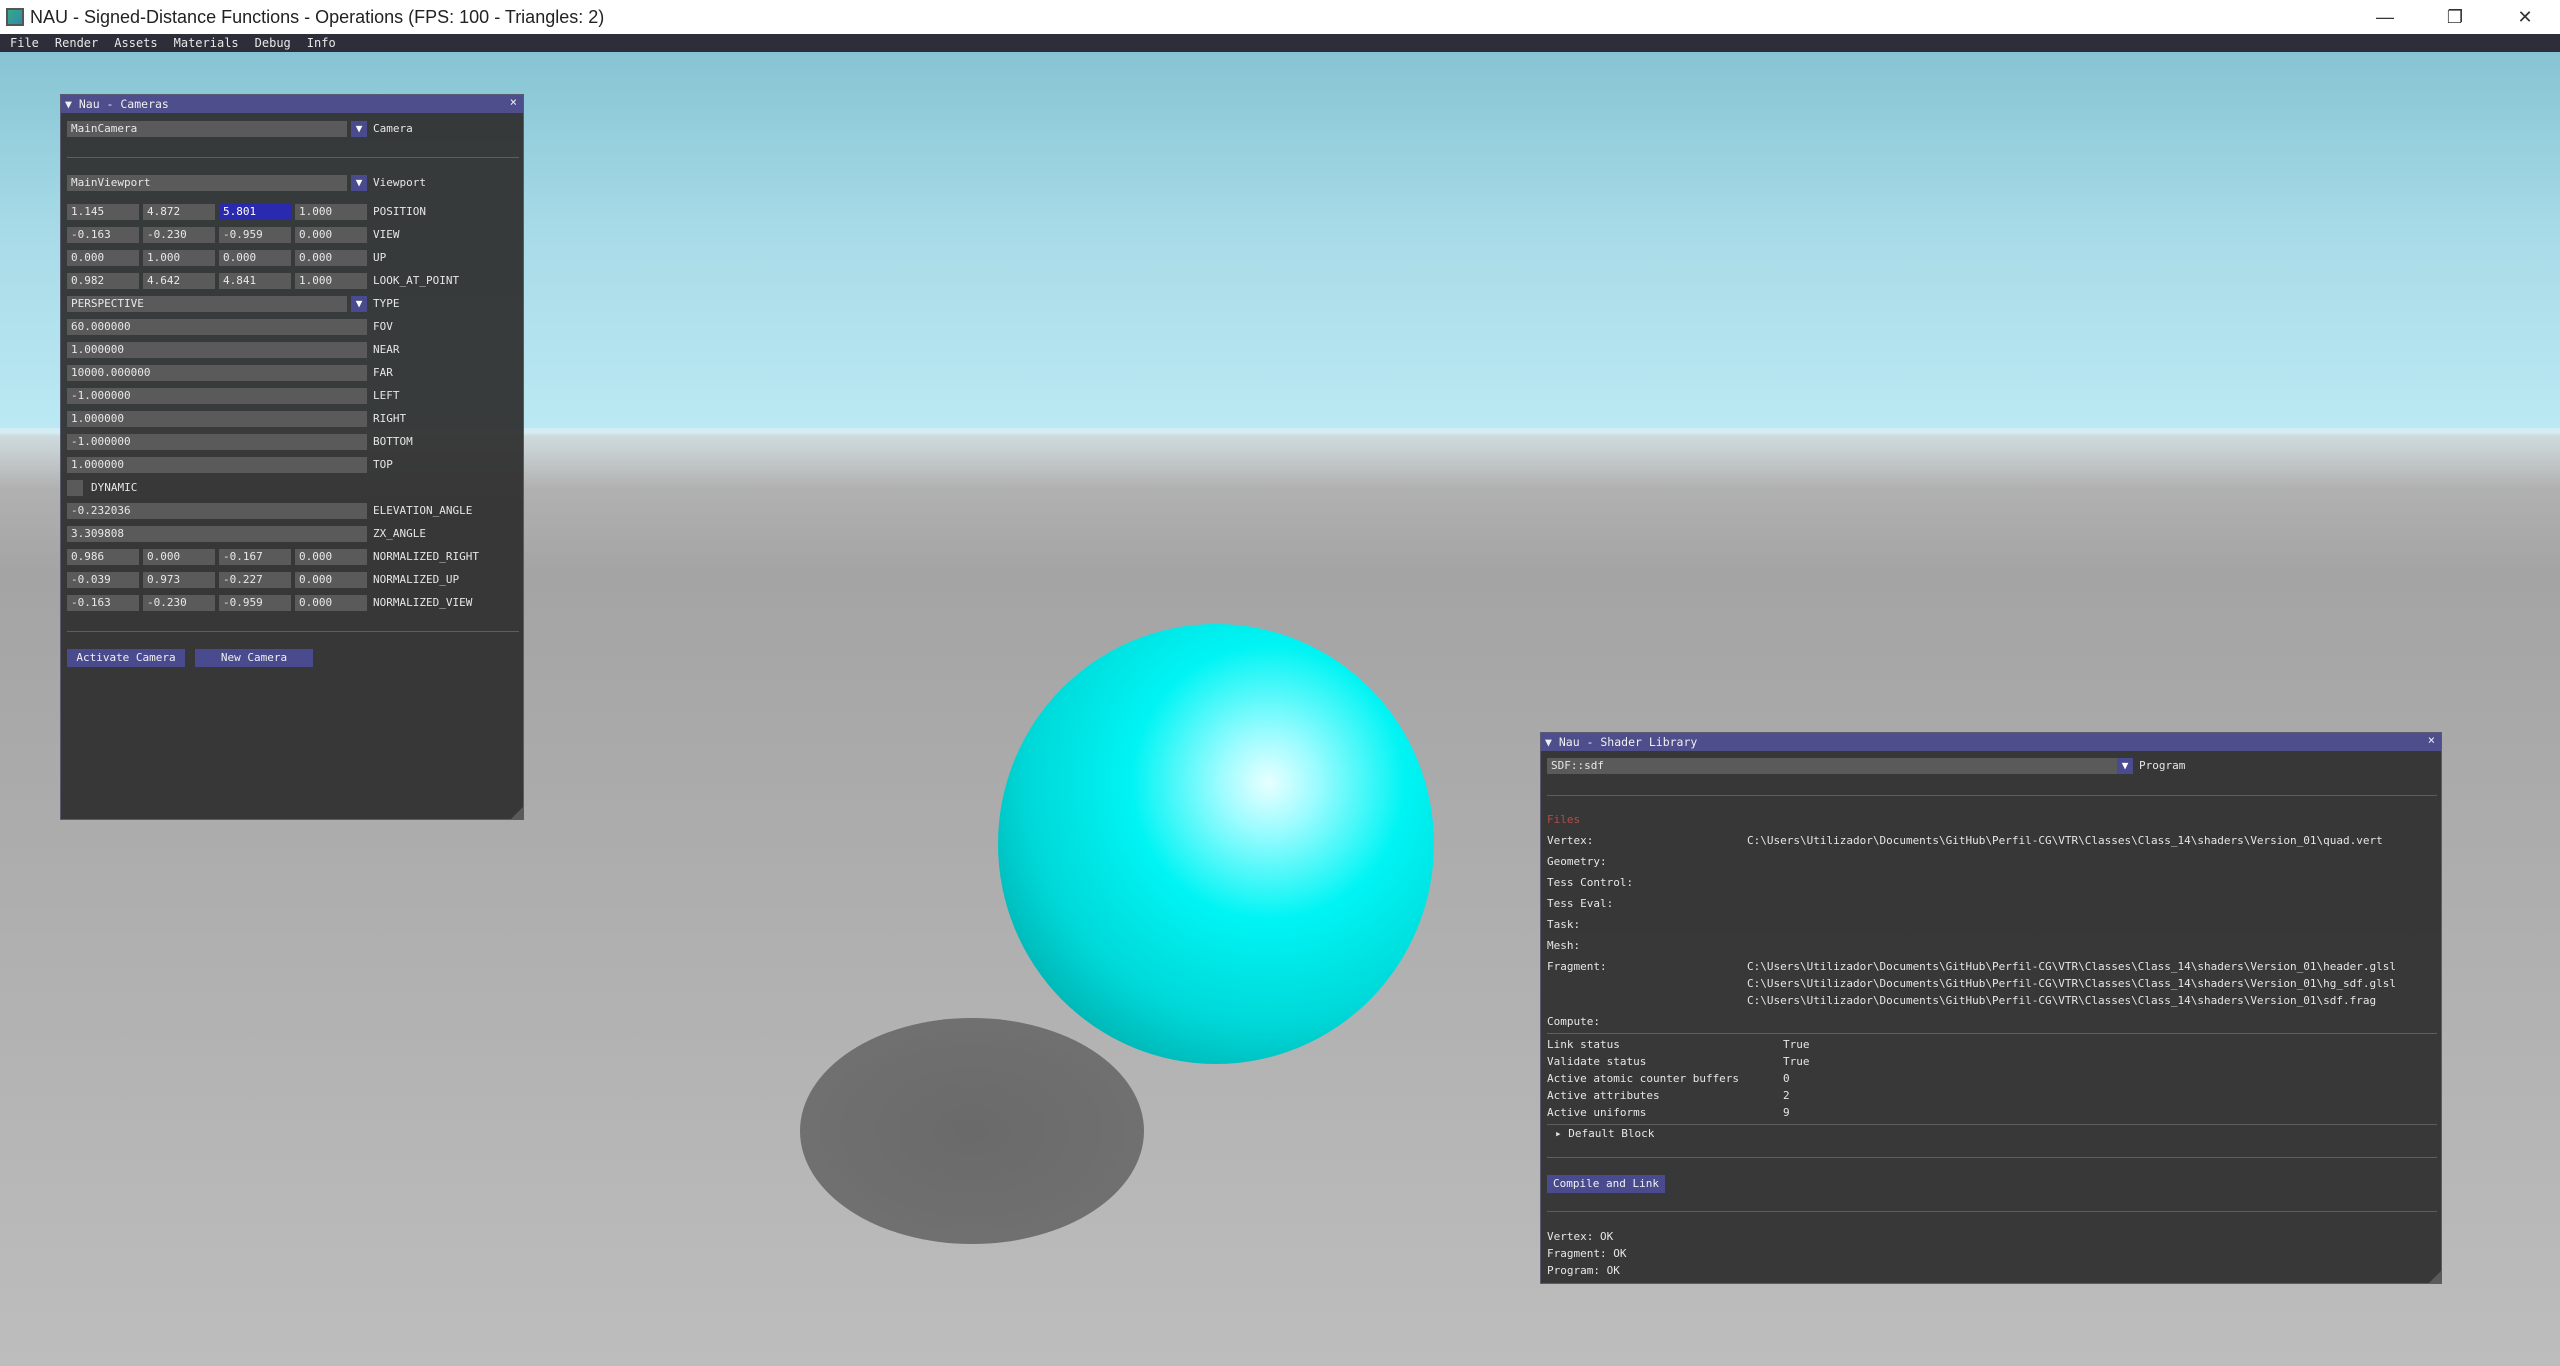 Image resolution: width=2560 pixels, height=1366 pixels. What do you see at coordinates (331, 235) in the screenshot?
I see `view-w: 0.000` at bounding box center [331, 235].